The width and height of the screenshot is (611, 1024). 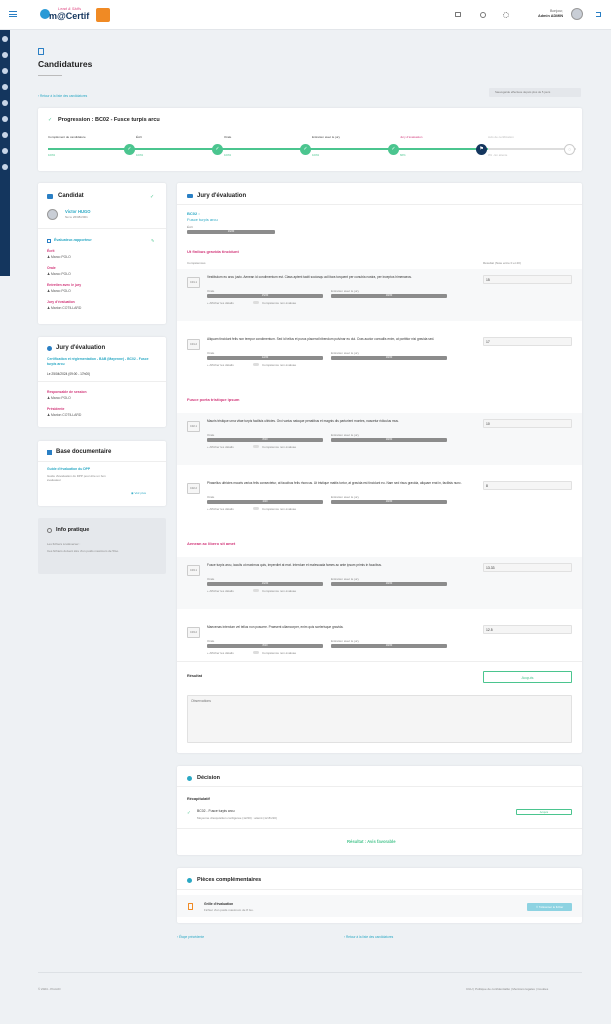 I want to click on mail-icon, so click(x=458, y=14).